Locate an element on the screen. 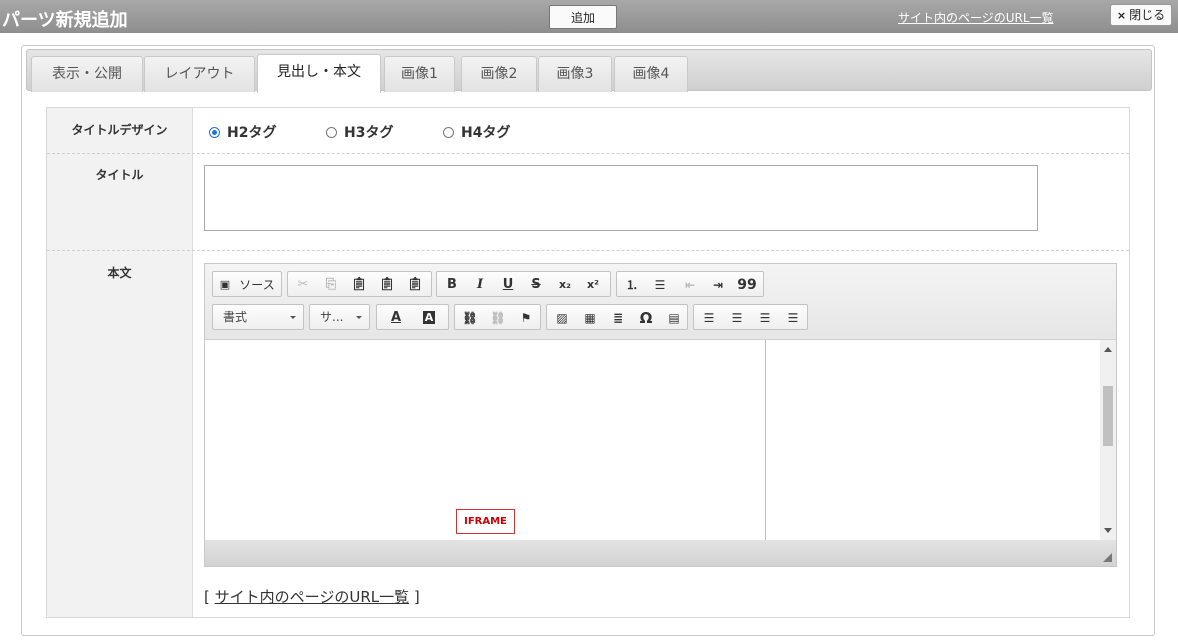  basic-style-group: B I U S x₂ x² is located at coordinates (523, 284).